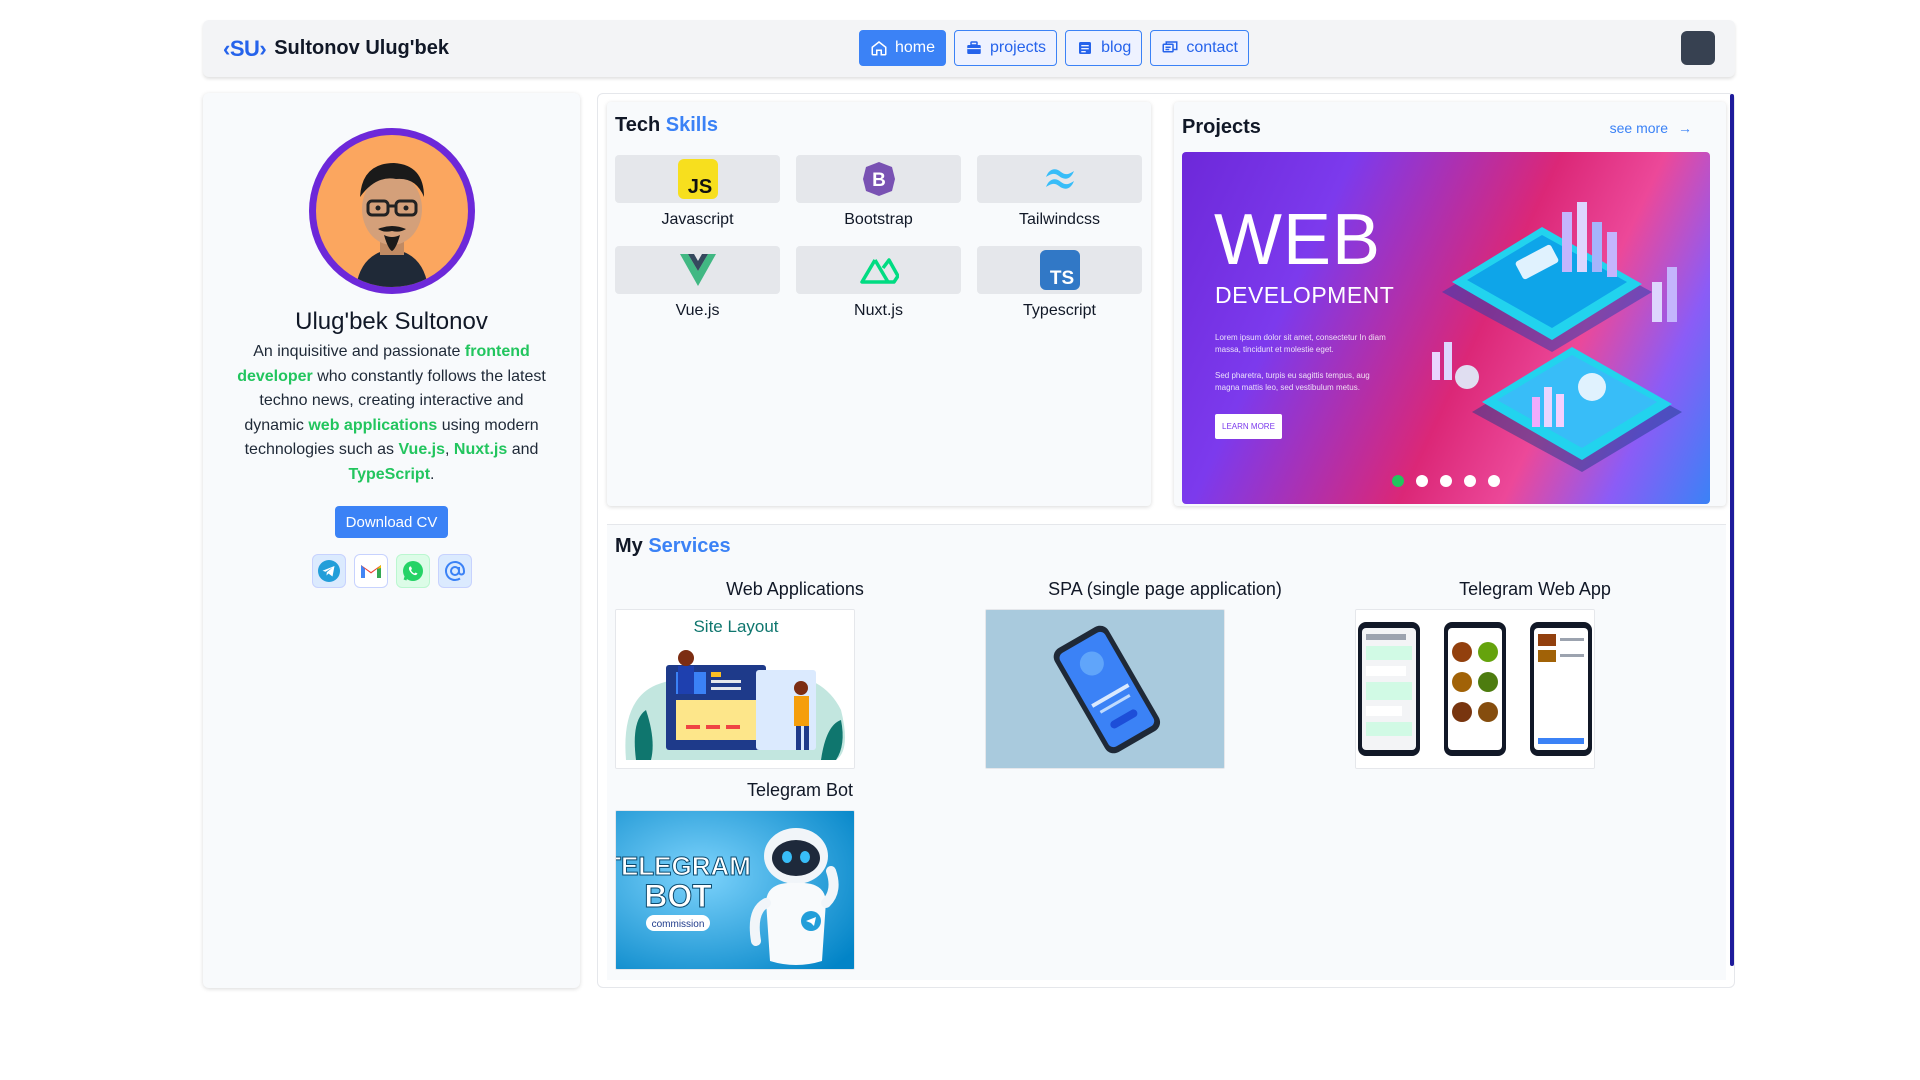 This screenshot has height=1080, width=1920. I want to click on service-label: Web Applications, so click(795, 589).